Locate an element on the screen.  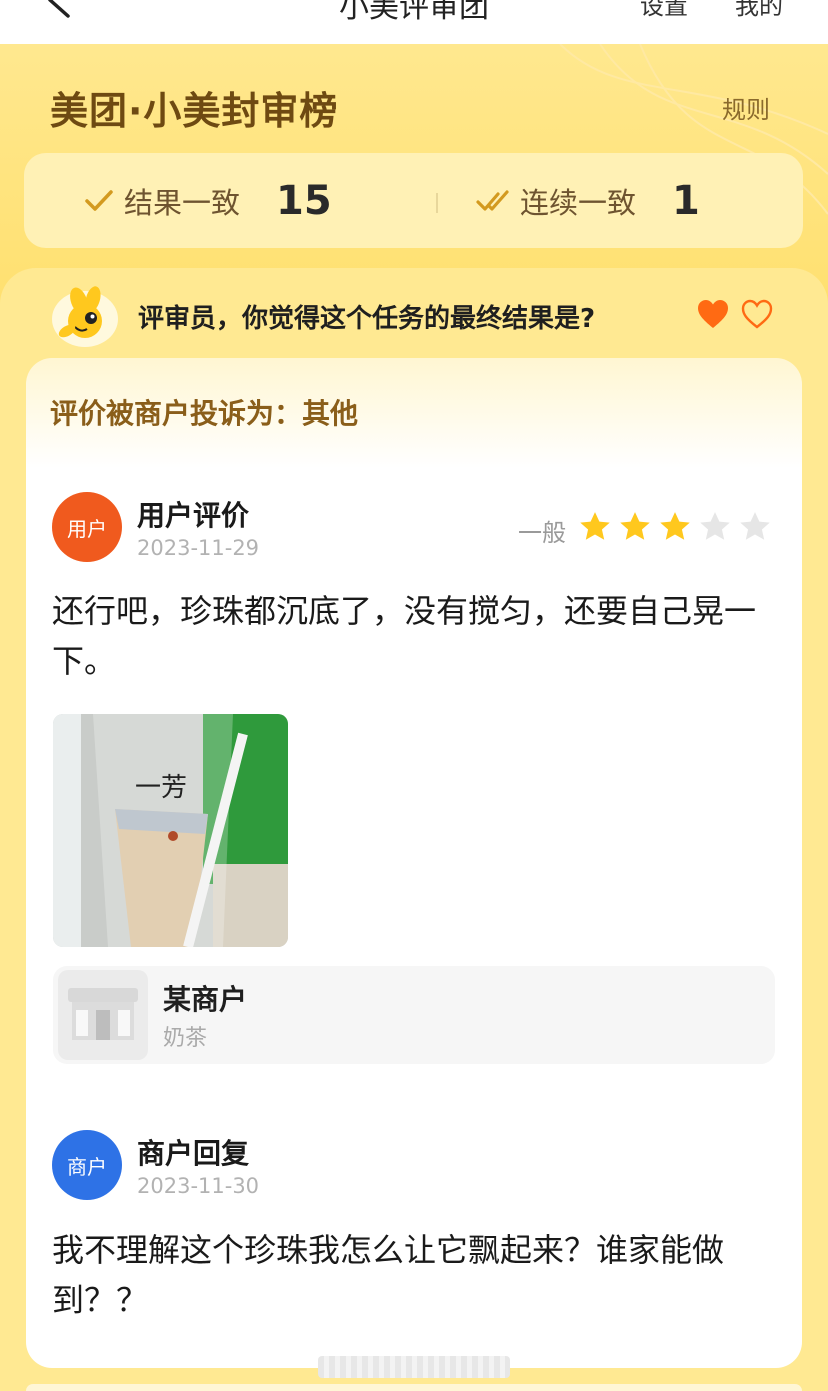
storefront-icon is located at coordinates (103, 1015).